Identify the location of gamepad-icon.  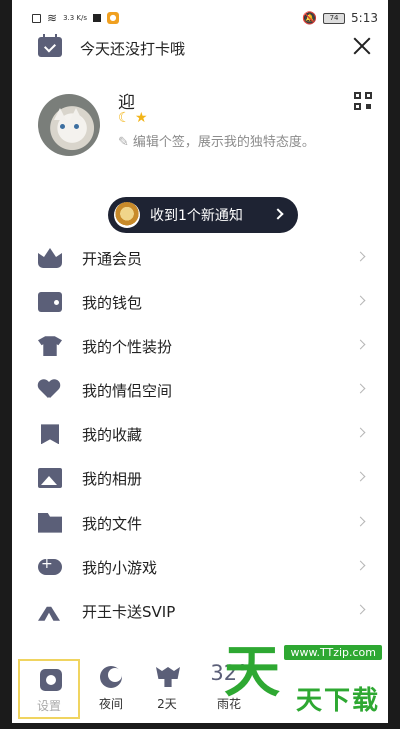
(50, 565).